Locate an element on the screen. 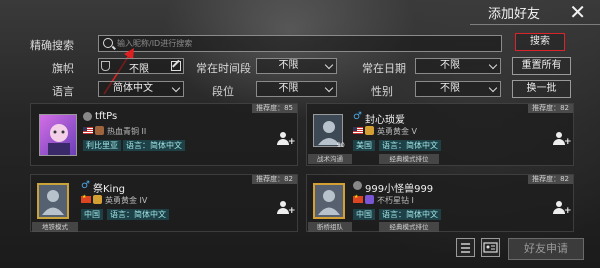  reset-all-button: 重置所有 is located at coordinates (541, 66).